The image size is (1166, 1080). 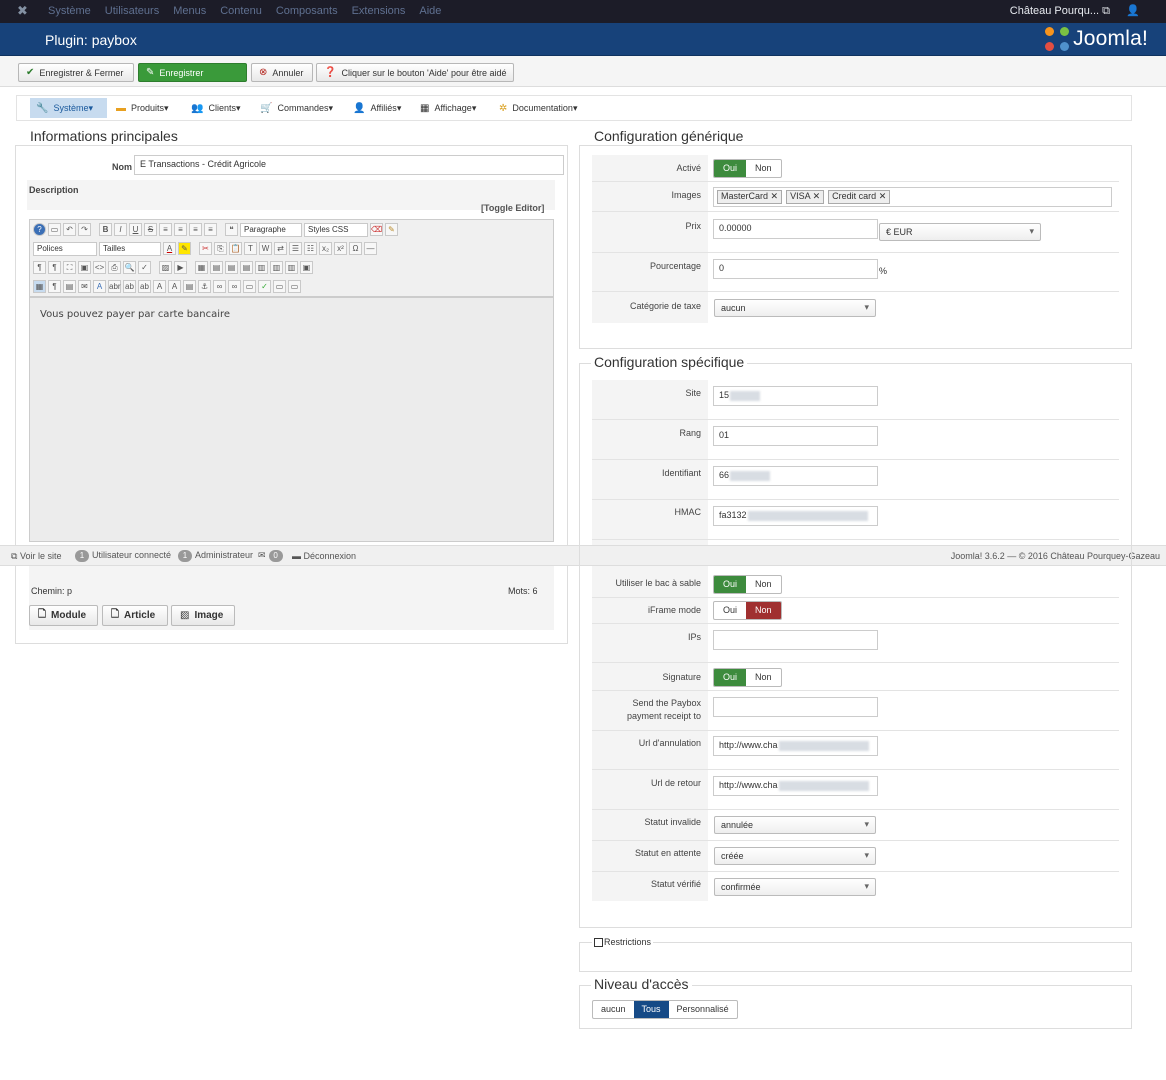 I want to click on paste-text-icon: T, so click(x=250, y=248).